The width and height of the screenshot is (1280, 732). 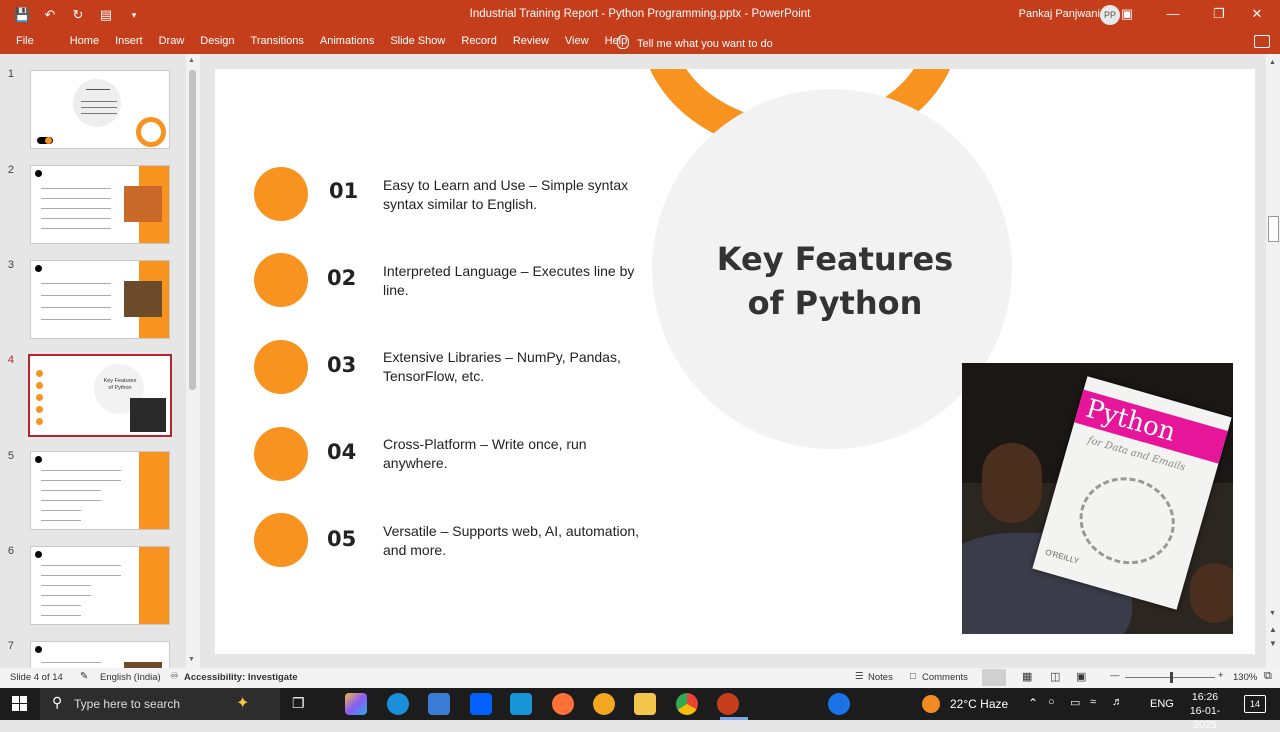 I want to click on tab-home: Home, so click(x=84, y=41).